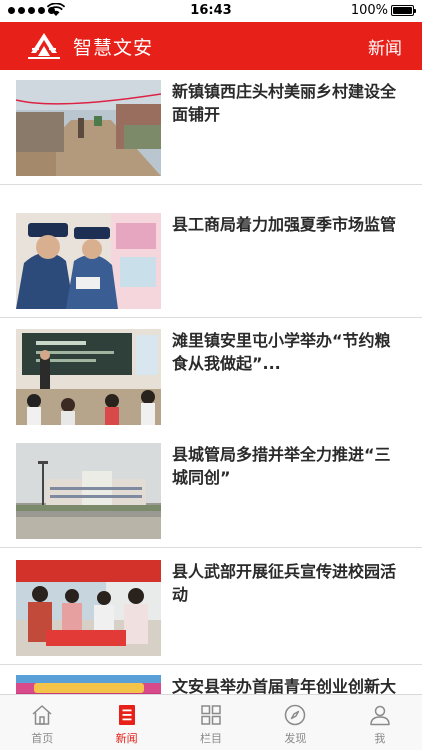 The width and height of the screenshot is (422, 750). I want to click on tab-me: 我, so click(380, 722).